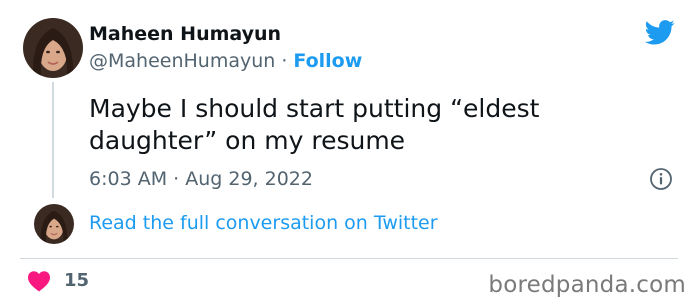 The height and width of the screenshot is (308, 700). Describe the element at coordinates (53, 140) in the screenshot. I see `thread-connector-line` at that location.